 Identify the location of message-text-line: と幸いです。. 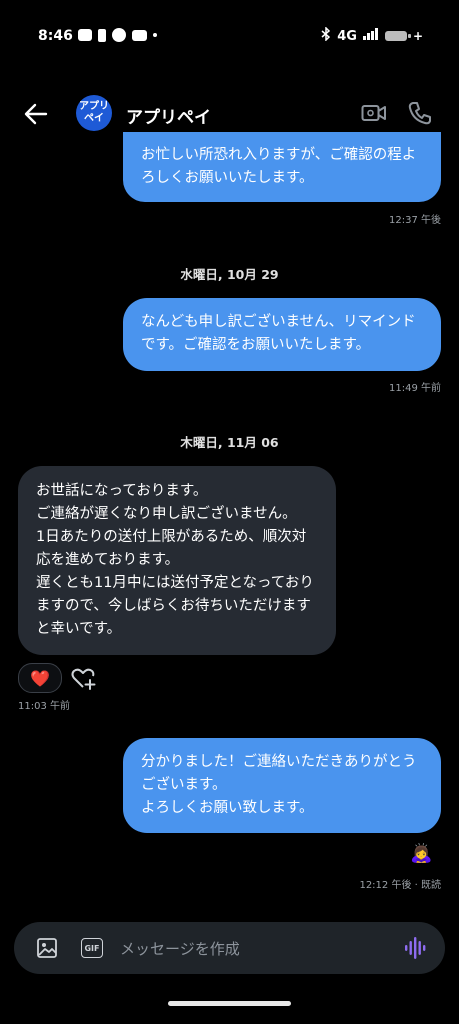
(79, 629).